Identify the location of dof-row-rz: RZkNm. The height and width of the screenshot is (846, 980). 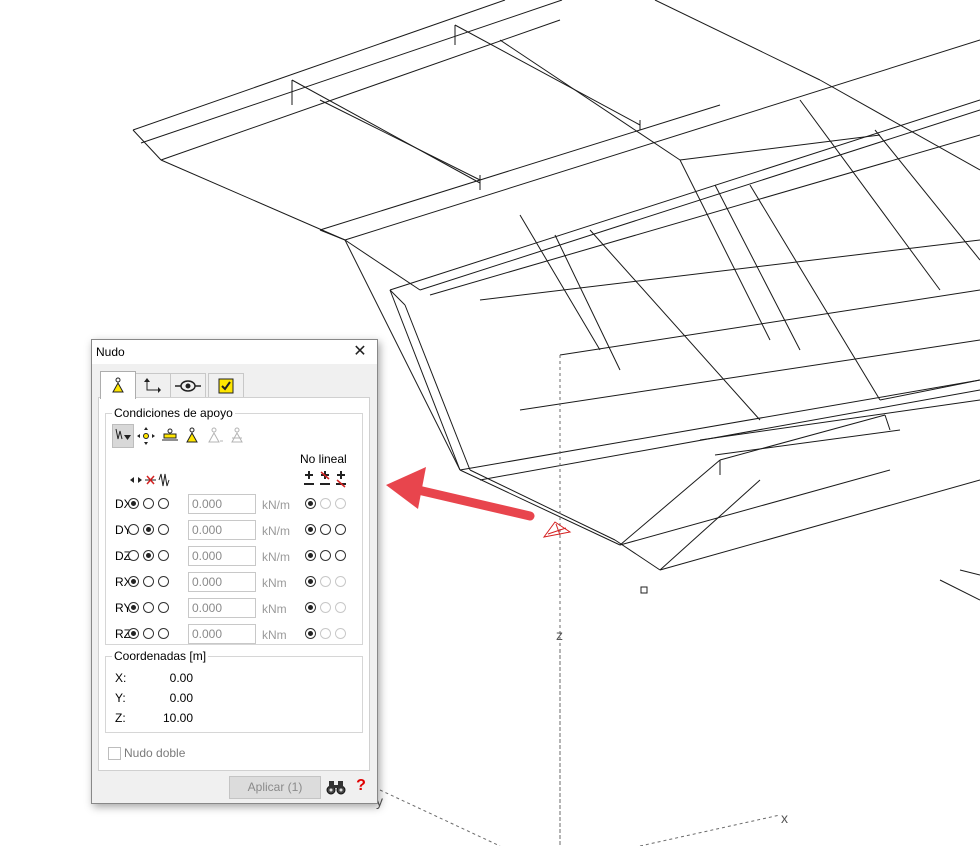
(236, 635).